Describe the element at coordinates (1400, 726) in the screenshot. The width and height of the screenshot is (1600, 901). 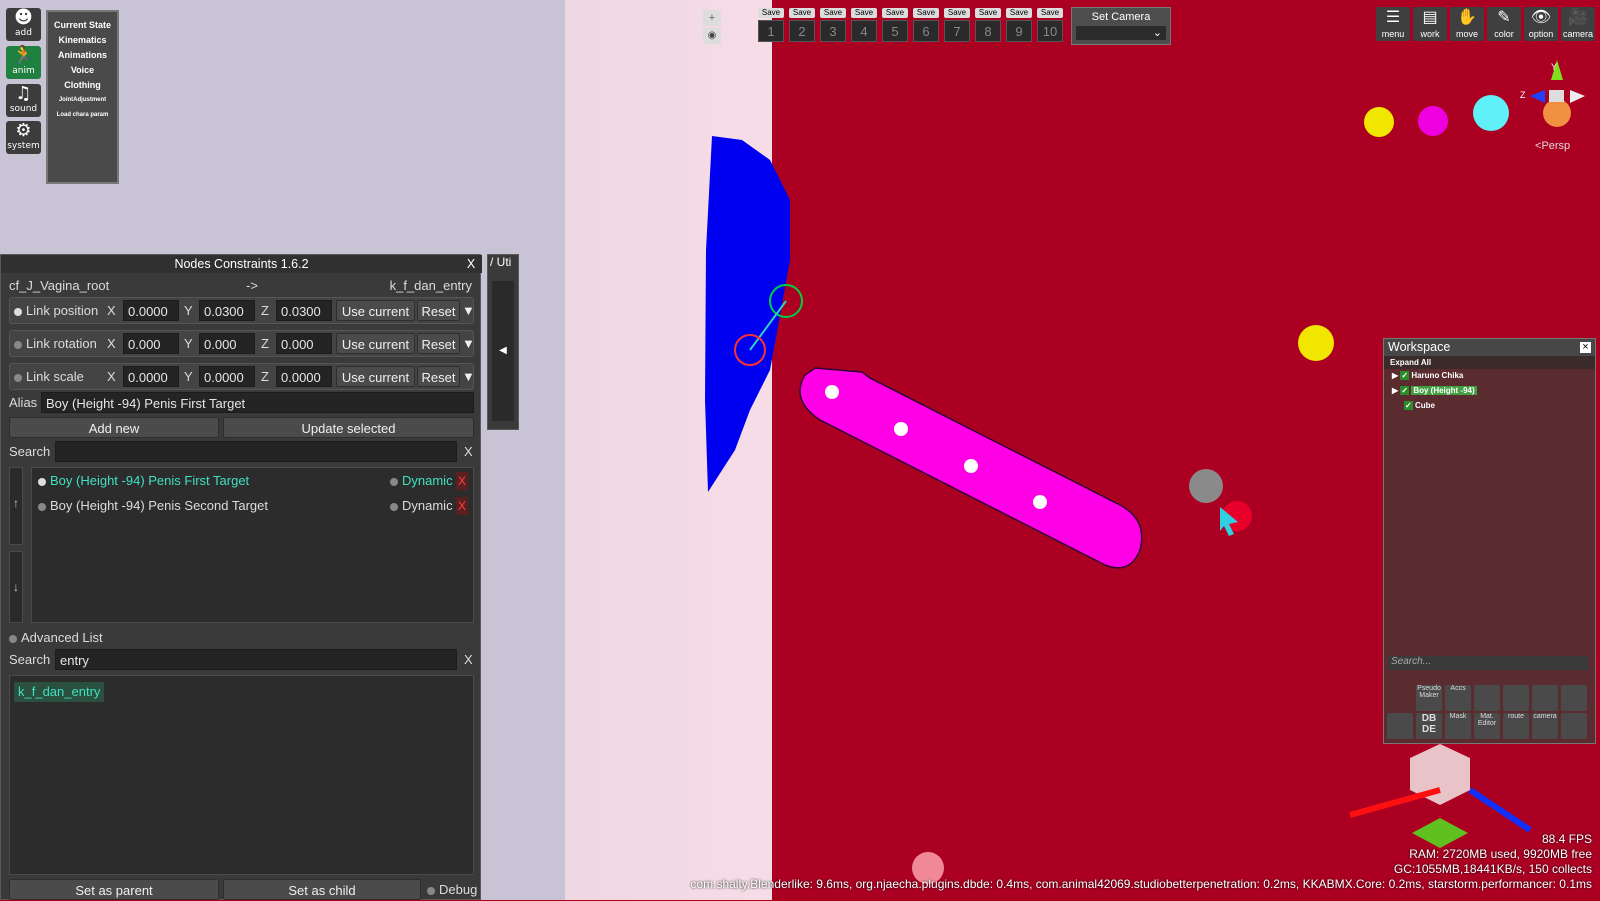
I see `trash-icon` at that location.